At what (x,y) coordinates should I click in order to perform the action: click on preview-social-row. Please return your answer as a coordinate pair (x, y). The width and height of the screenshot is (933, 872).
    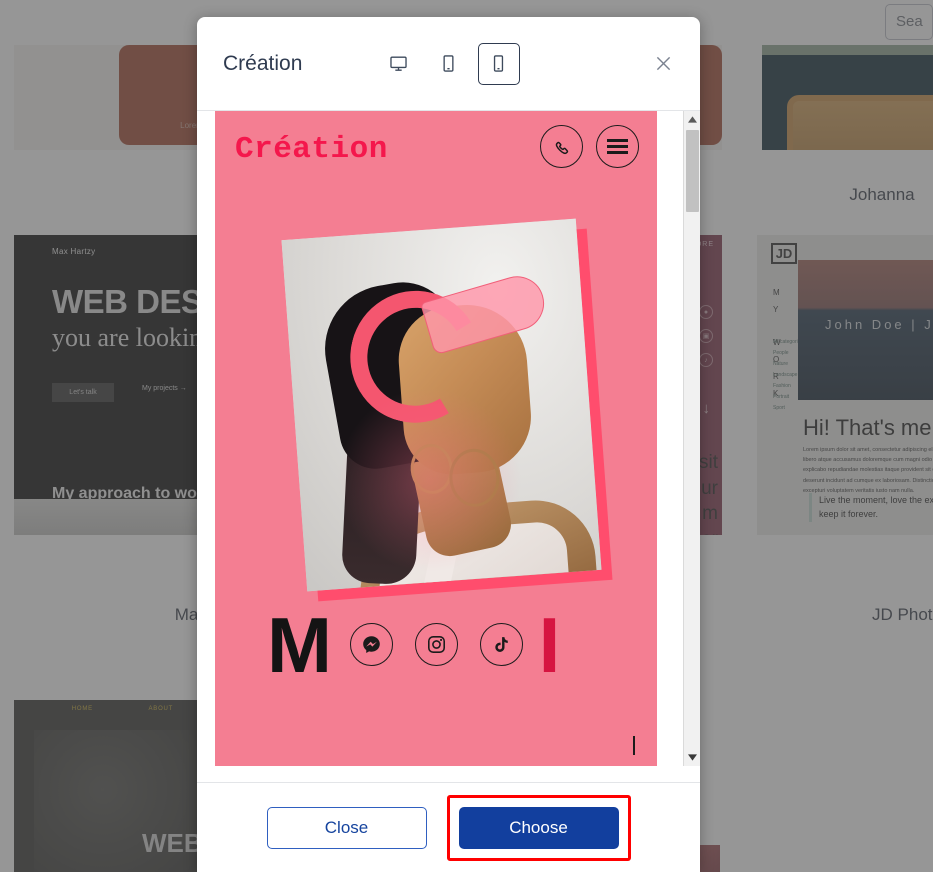
    Looking at the image, I should click on (436, 644).